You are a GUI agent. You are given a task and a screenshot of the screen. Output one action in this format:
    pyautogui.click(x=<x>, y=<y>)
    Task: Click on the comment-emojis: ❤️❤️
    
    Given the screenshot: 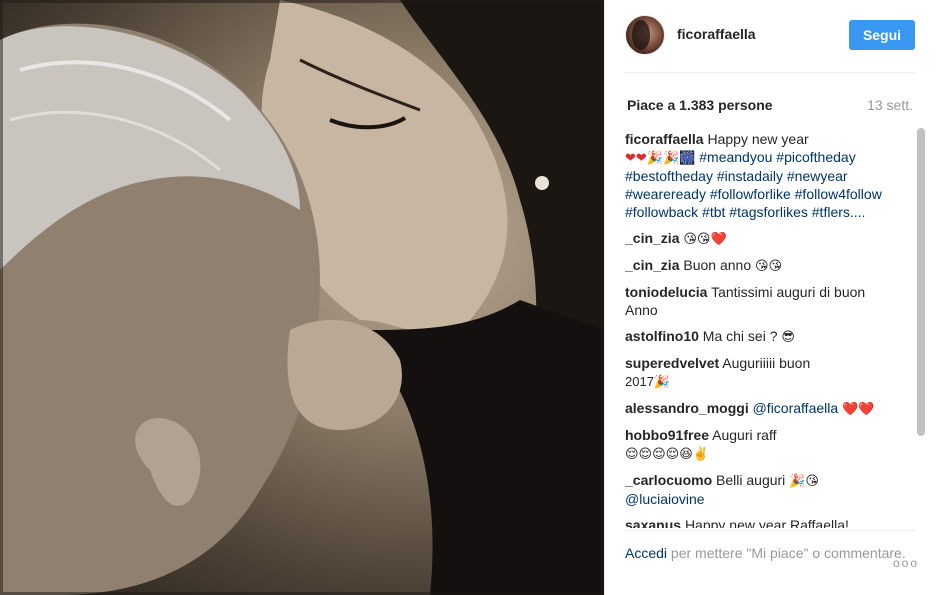 What is the action you would take?
    pyautogui.click(x=858, y=408)
    